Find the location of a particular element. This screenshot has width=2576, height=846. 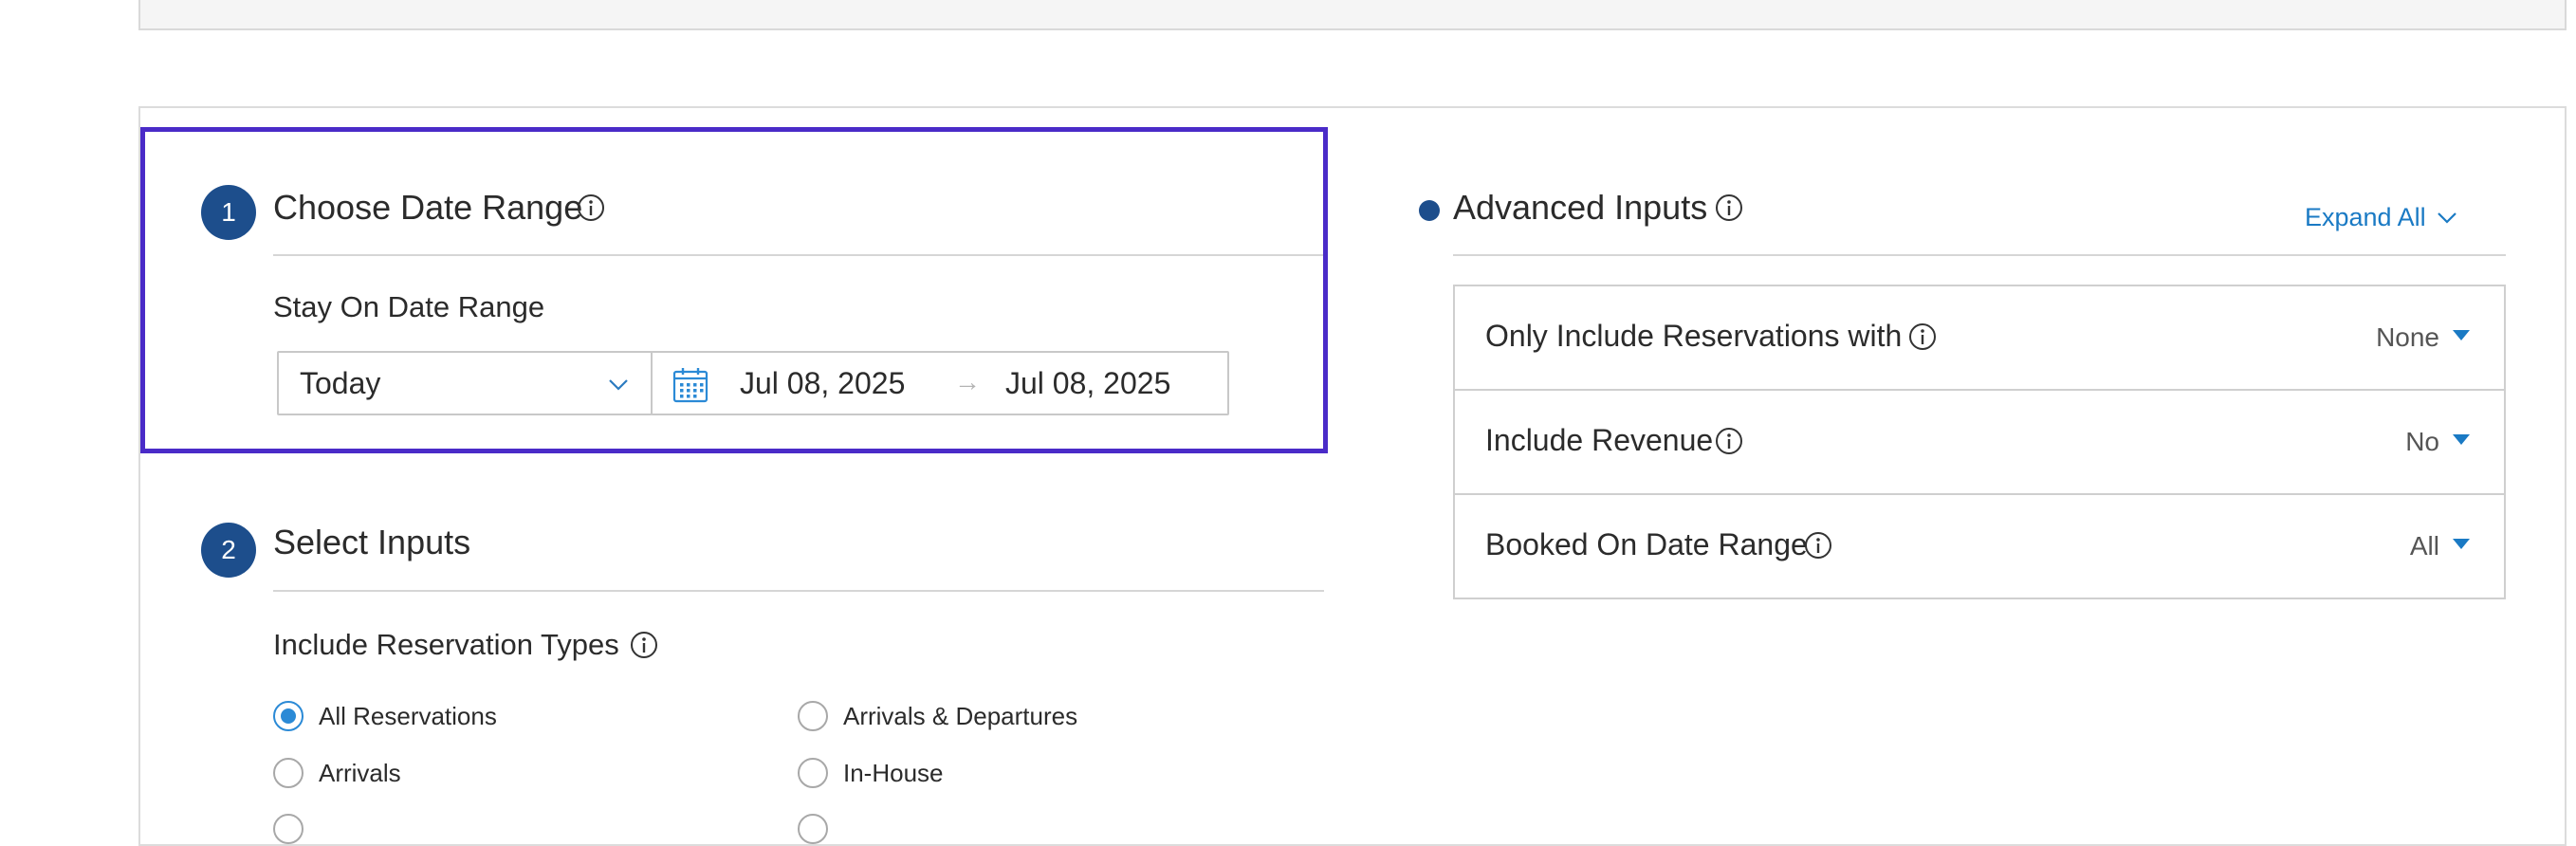

include-reservation-types-label: Include Reservation Types is located at coordinates (446, 644).